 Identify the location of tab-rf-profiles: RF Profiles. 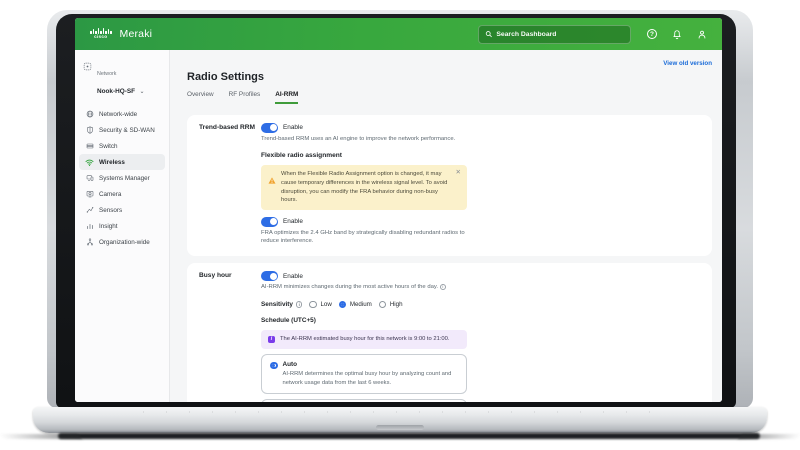
(245, 97).